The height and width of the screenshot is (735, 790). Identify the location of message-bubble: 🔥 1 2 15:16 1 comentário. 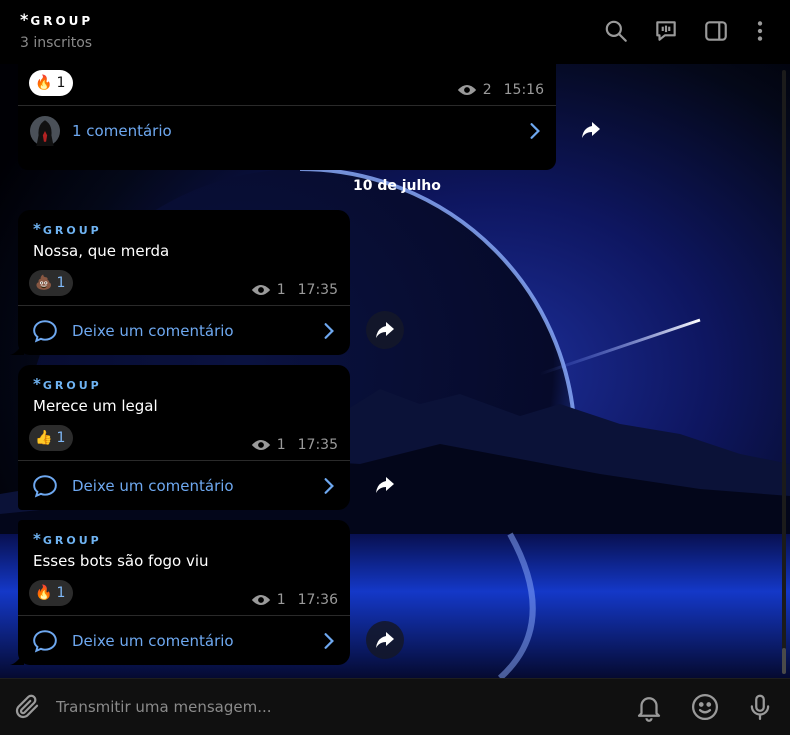
(287, 117).